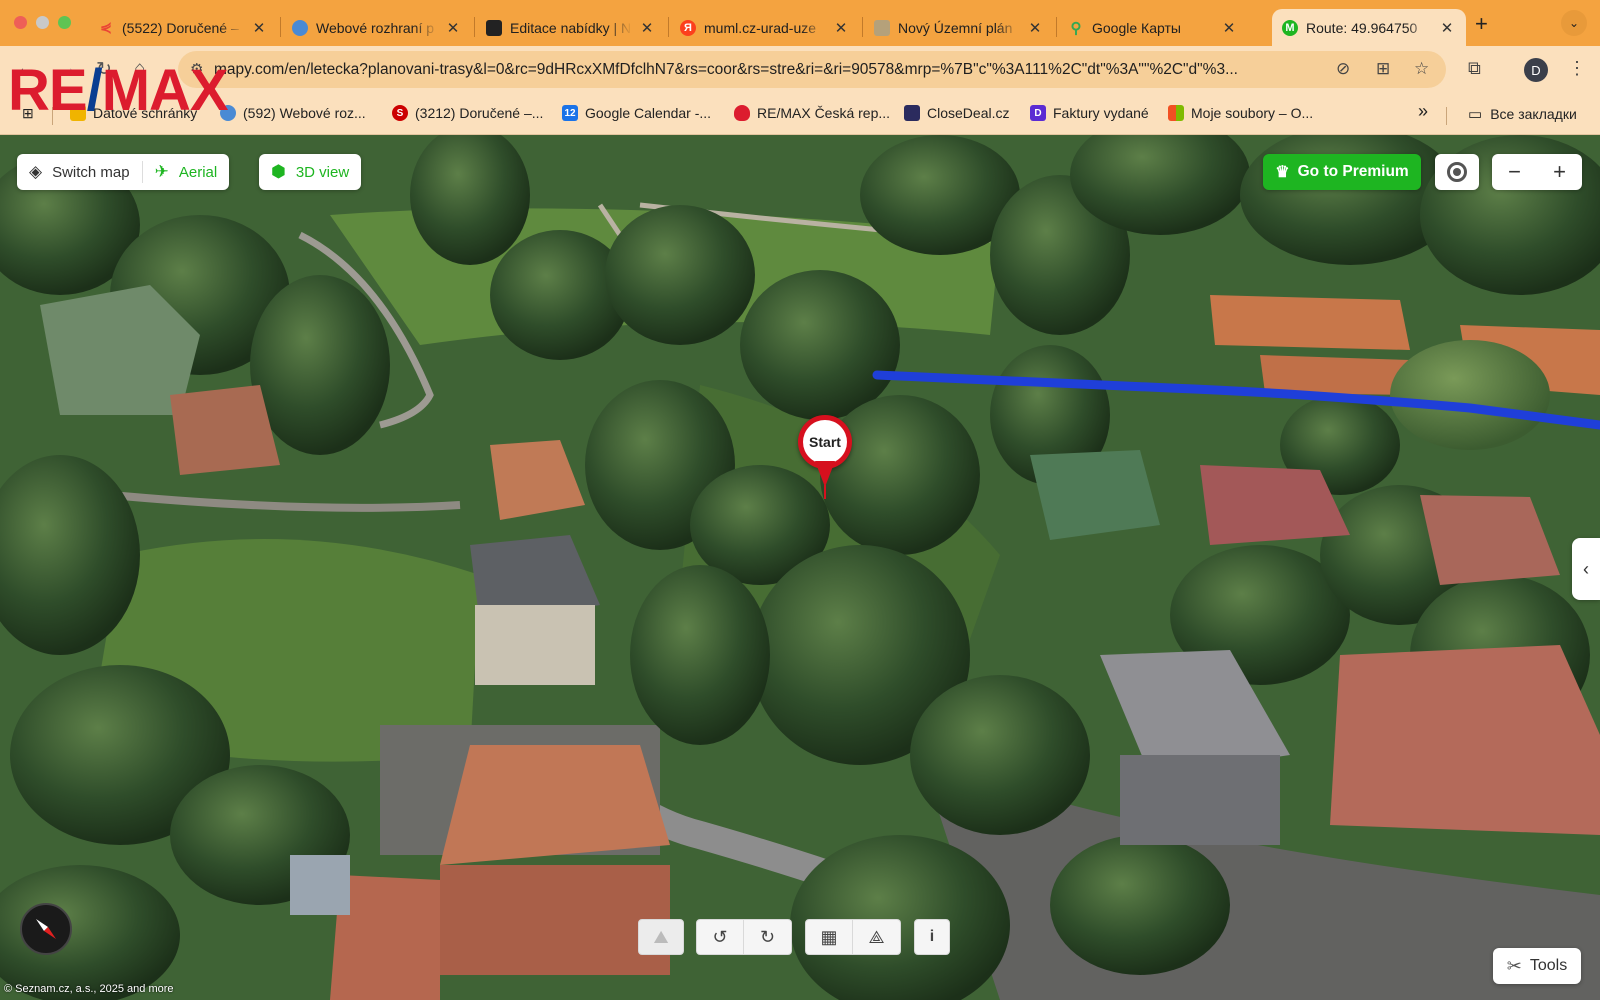 The height and width of the screenshot is (1000, 1600). I want to click on all-bookmarks-folder: ▭ Все закладки, so click(1522, 114).